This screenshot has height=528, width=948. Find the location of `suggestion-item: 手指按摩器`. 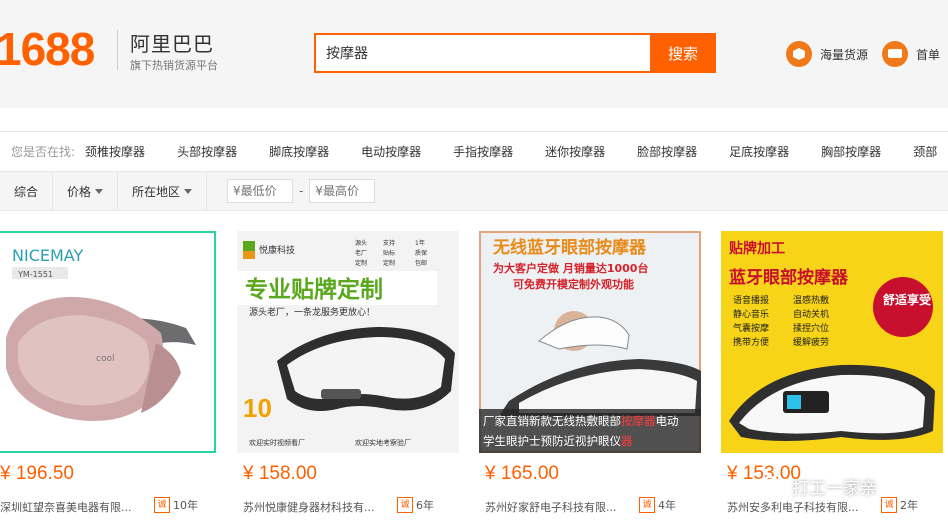

suggestion-item: 手指按摩器 is located at coordinates (483, 151).